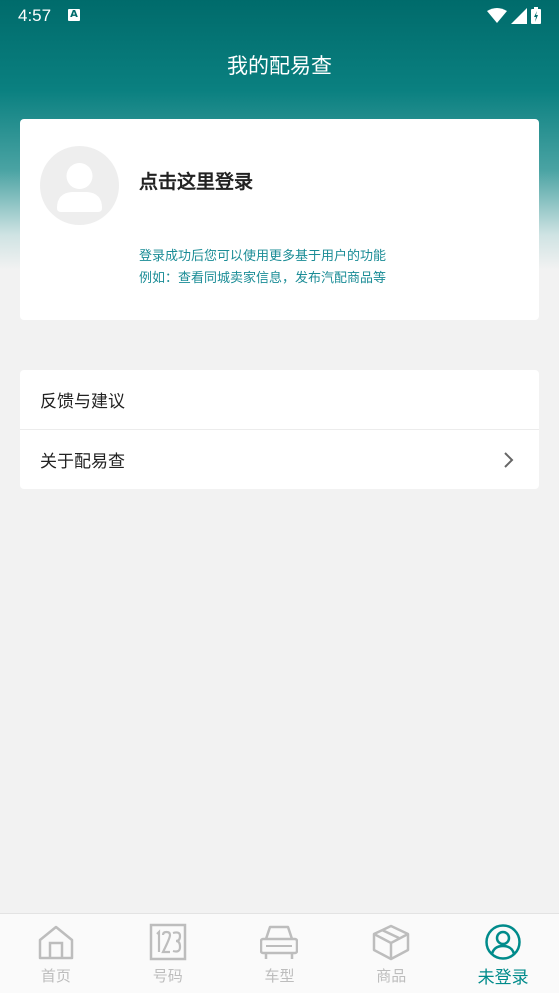  I want to click on notification-icon: A, so click(74, 15).